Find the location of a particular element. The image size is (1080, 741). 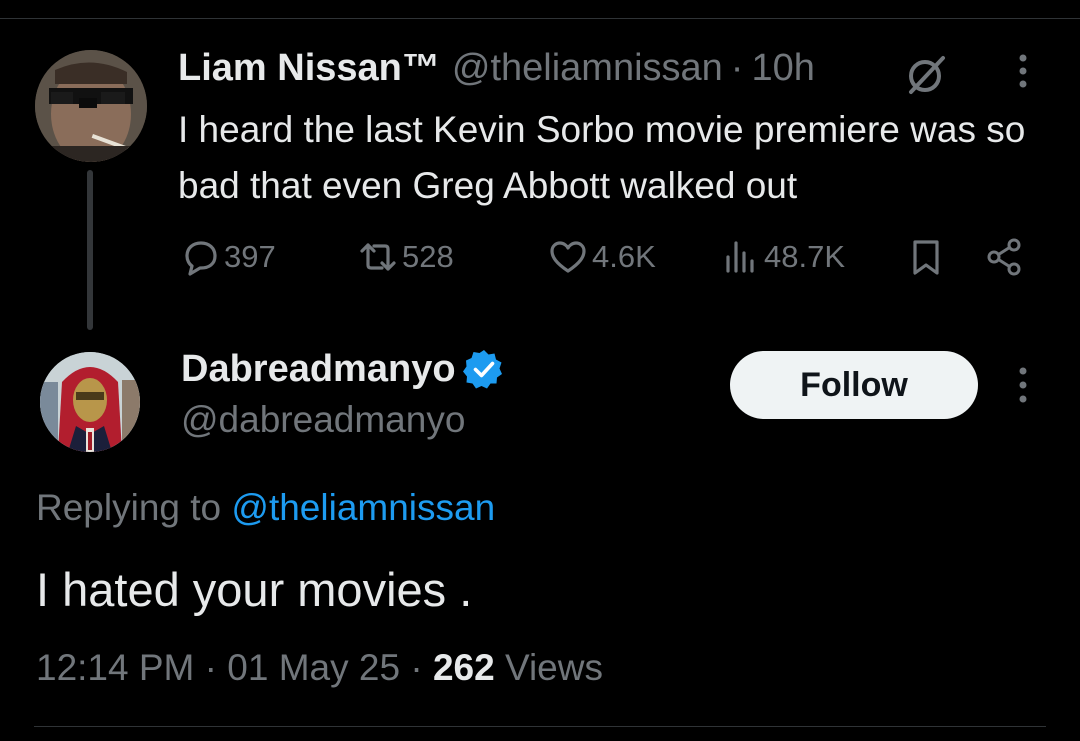

views-action: 48.7K is located at coordinates (781, 257).